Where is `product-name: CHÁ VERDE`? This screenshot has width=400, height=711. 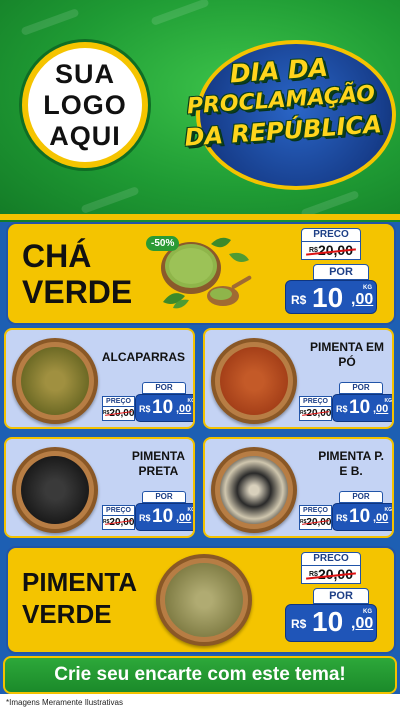
product-name: CHÁ VERDE is located at coordinates (77, 274).